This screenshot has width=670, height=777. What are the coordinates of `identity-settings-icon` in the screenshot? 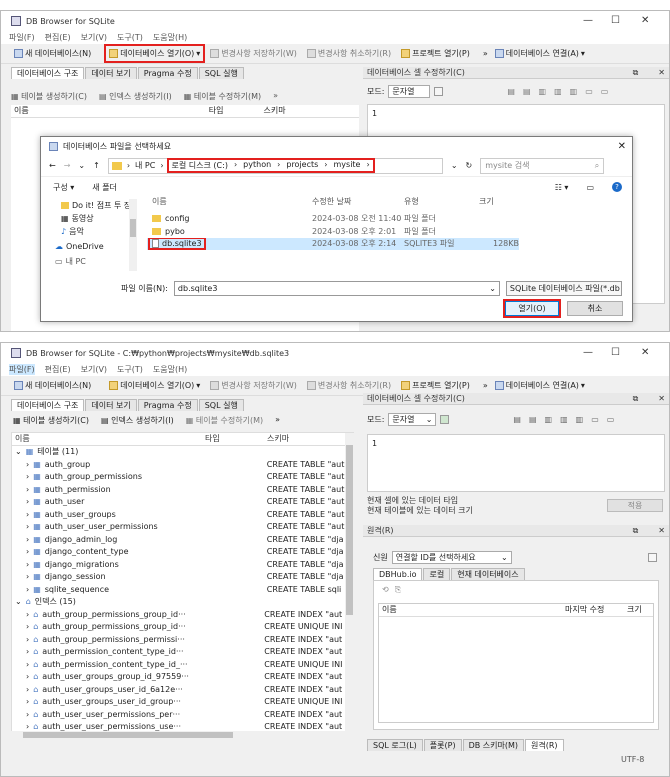 It's located at (652, 557).